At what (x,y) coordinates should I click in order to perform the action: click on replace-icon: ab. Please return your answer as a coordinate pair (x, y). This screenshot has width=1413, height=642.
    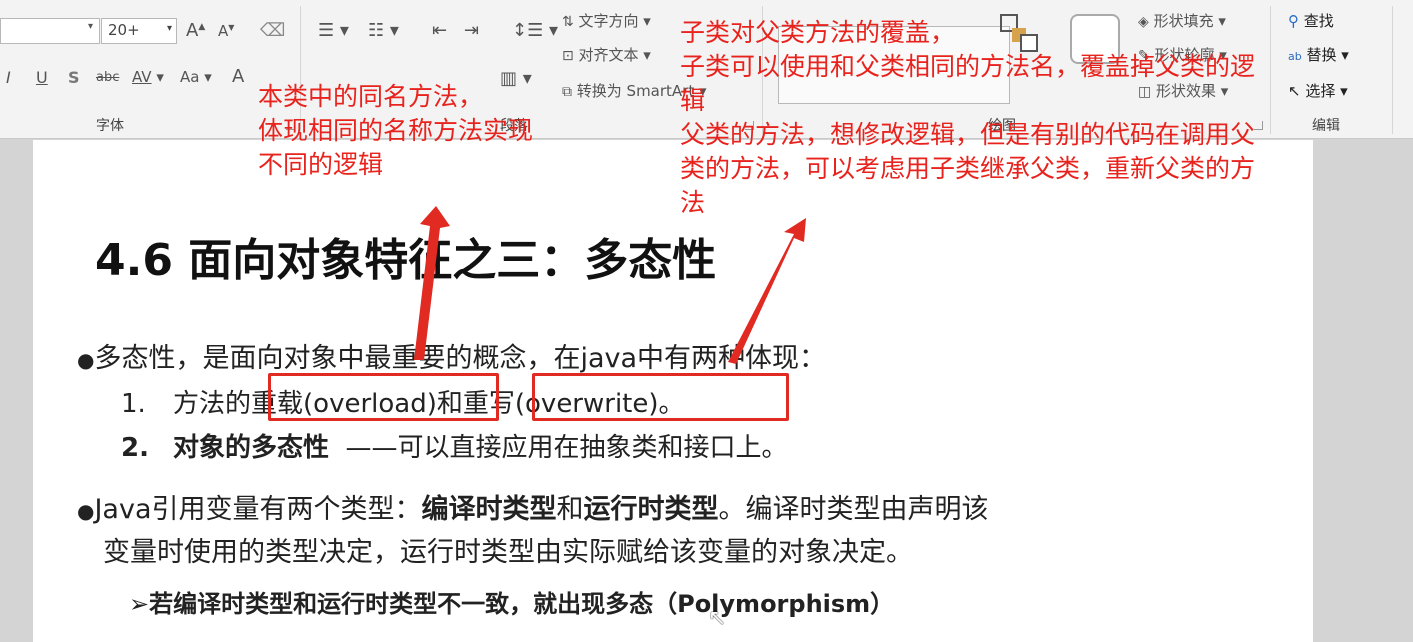
    Looking at the image, I should click on (1295, 56).